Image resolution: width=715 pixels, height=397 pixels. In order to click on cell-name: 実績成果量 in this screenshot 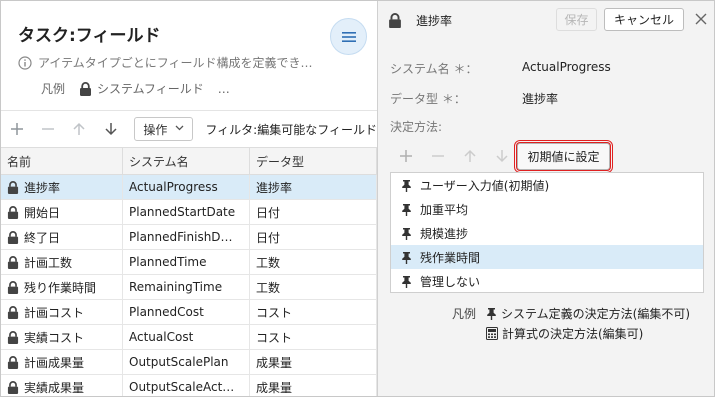, I will do `click(62, 385)`.